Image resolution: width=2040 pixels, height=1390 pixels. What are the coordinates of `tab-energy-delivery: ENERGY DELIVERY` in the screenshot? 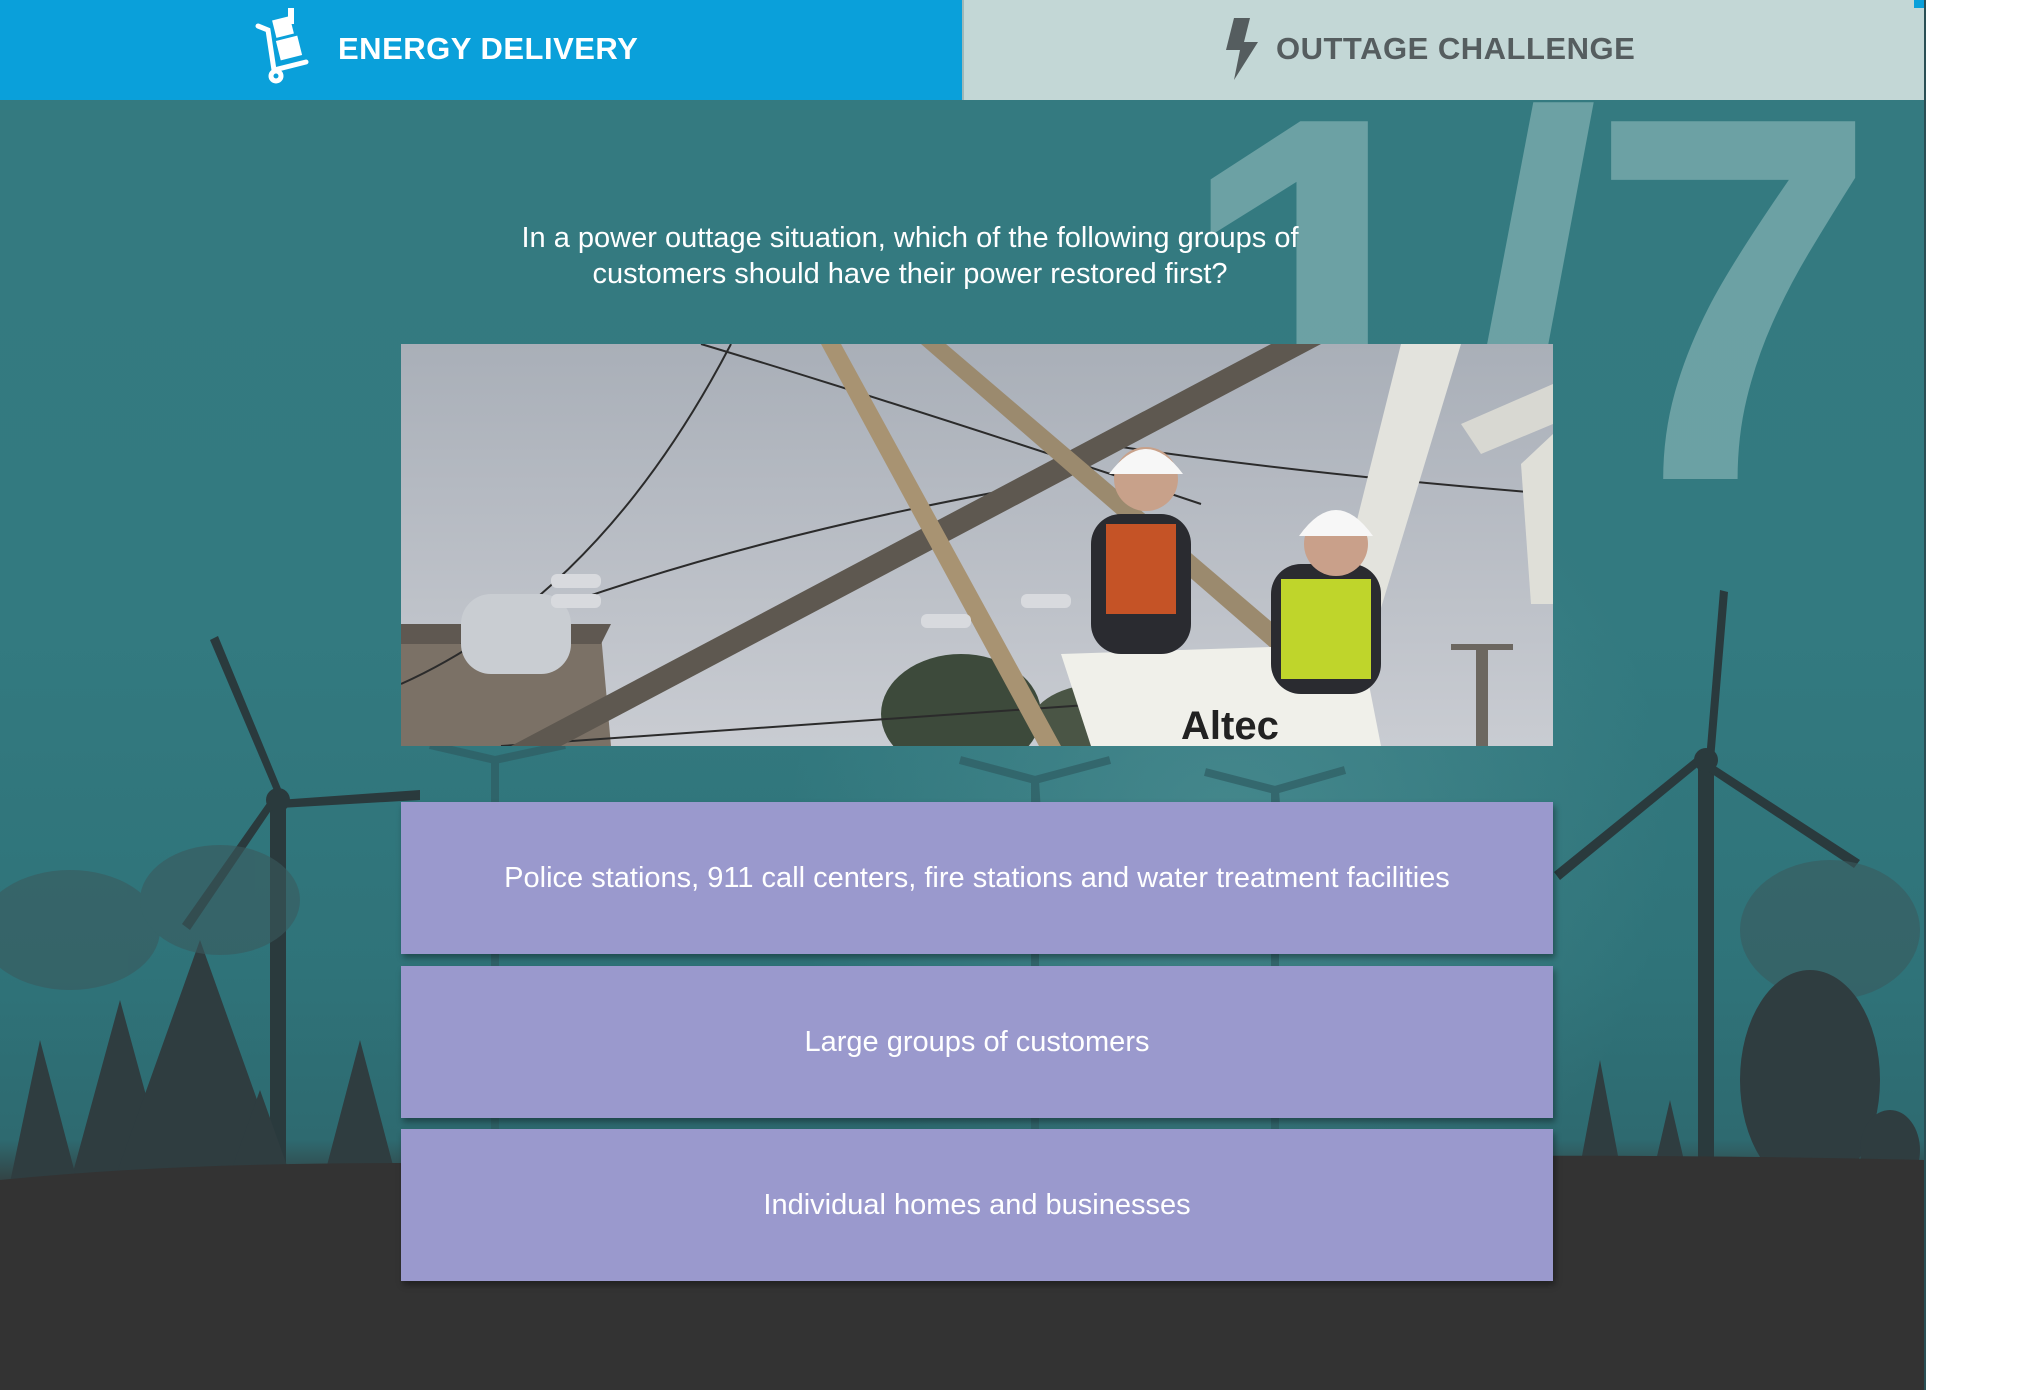 It's located at (481, 50).